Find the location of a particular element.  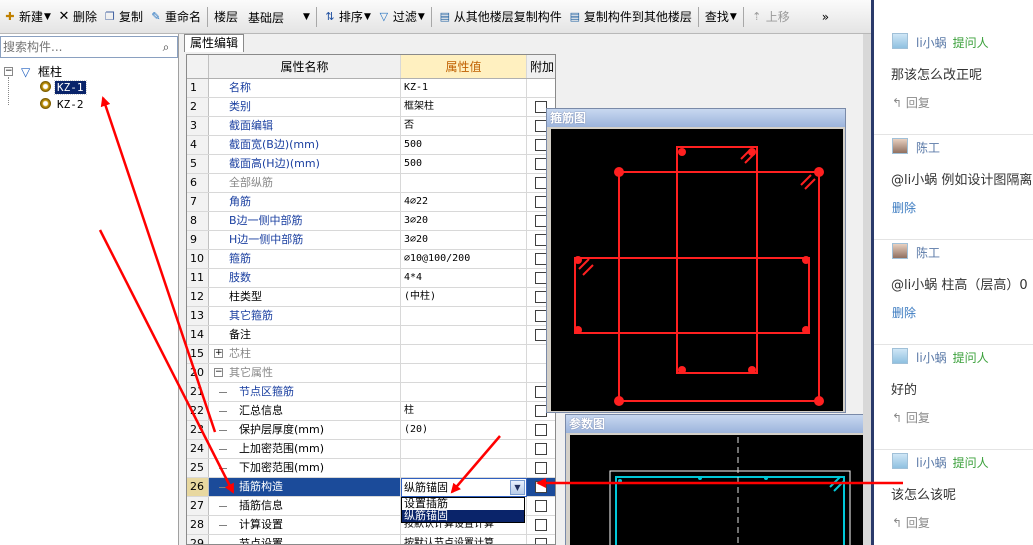

vertical-scrollbar is located at coordinates (867, 289).